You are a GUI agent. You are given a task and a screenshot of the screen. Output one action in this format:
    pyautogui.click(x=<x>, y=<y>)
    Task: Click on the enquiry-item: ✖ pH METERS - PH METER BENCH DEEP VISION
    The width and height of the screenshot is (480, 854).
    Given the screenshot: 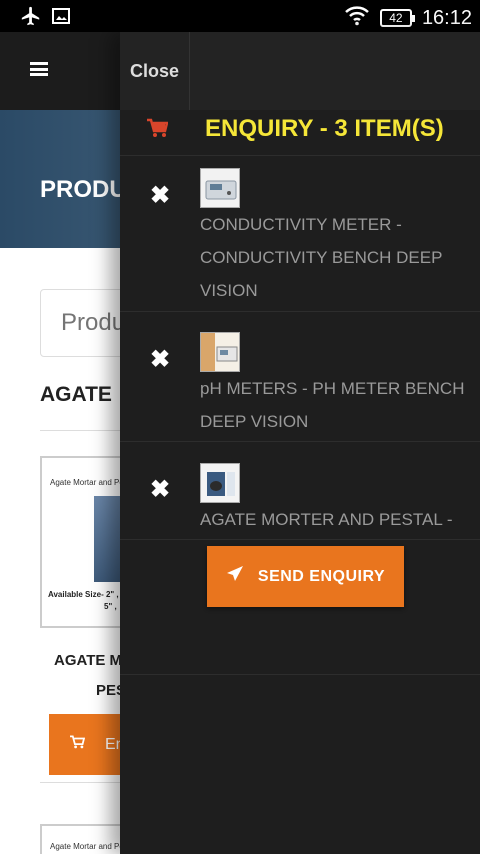 What is the action you would take?
    pyautogui.click(x=300, y=380)
    